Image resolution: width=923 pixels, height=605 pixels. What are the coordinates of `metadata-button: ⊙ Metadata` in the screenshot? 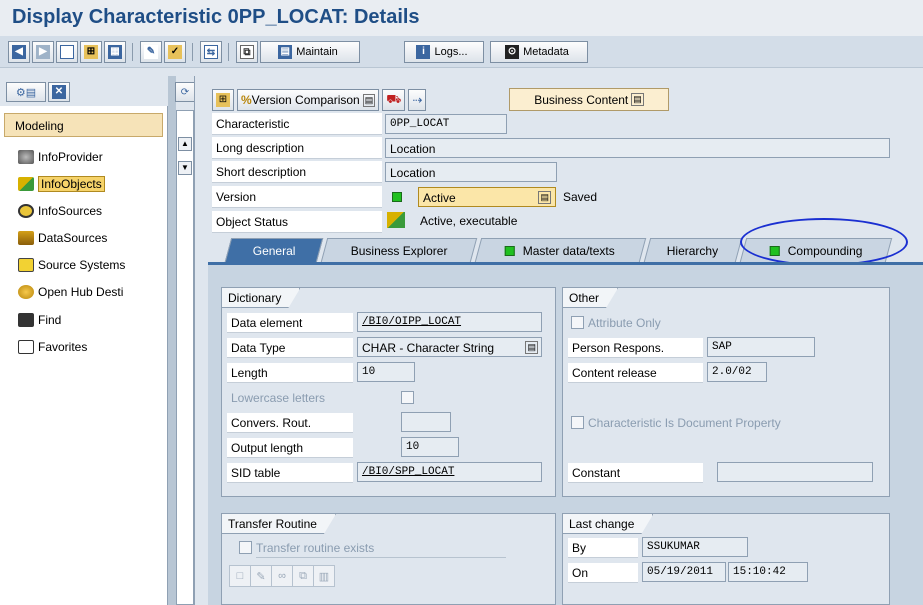 It's located at (539, 52).